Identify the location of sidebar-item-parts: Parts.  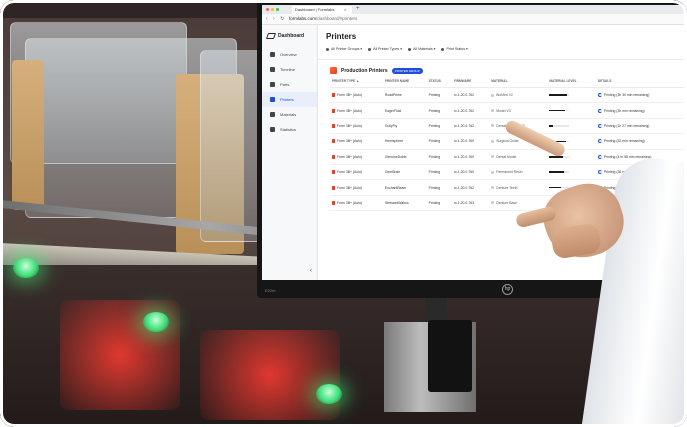
(289, 84).